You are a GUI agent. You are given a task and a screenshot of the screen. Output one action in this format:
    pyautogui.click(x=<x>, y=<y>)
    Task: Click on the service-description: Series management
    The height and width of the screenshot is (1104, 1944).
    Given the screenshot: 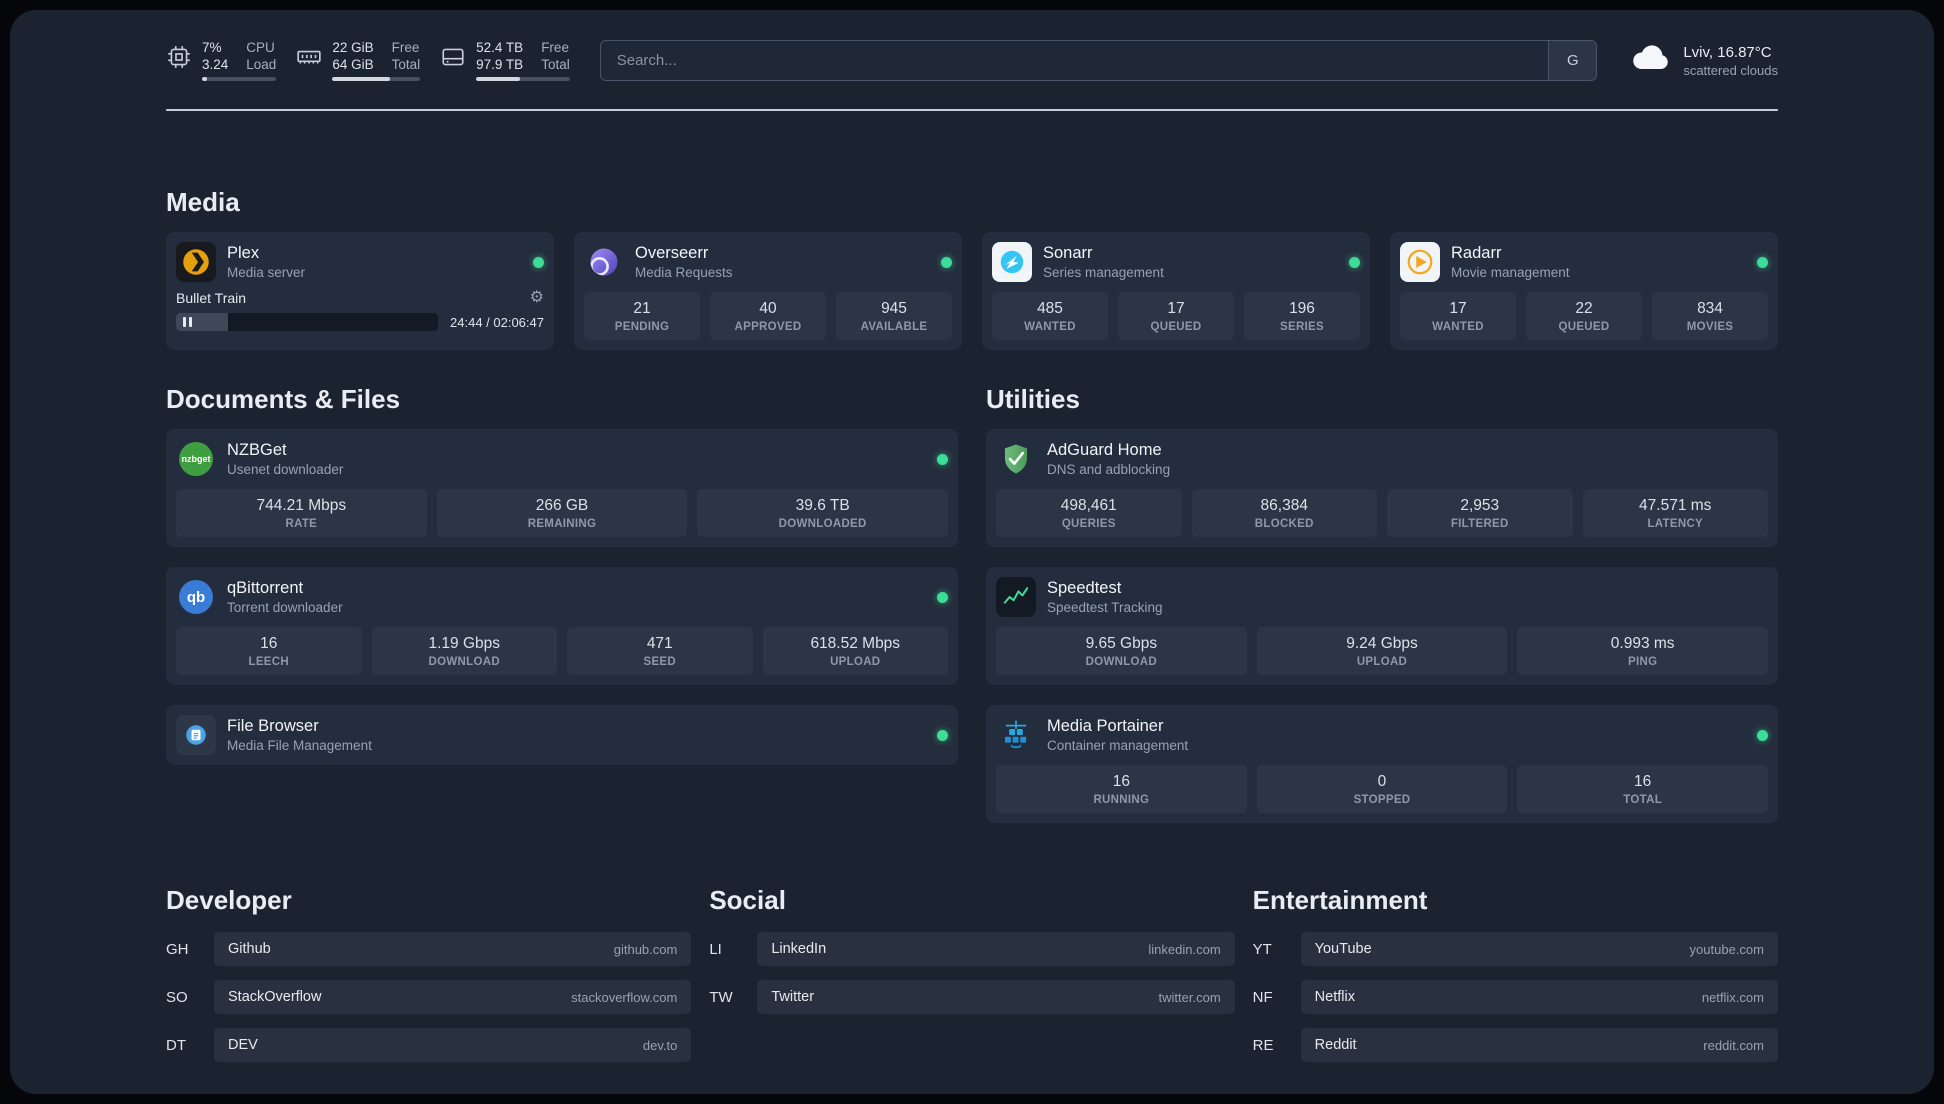 What is the action you would take?
    pyautogui.click(x=1103, y=272)
    